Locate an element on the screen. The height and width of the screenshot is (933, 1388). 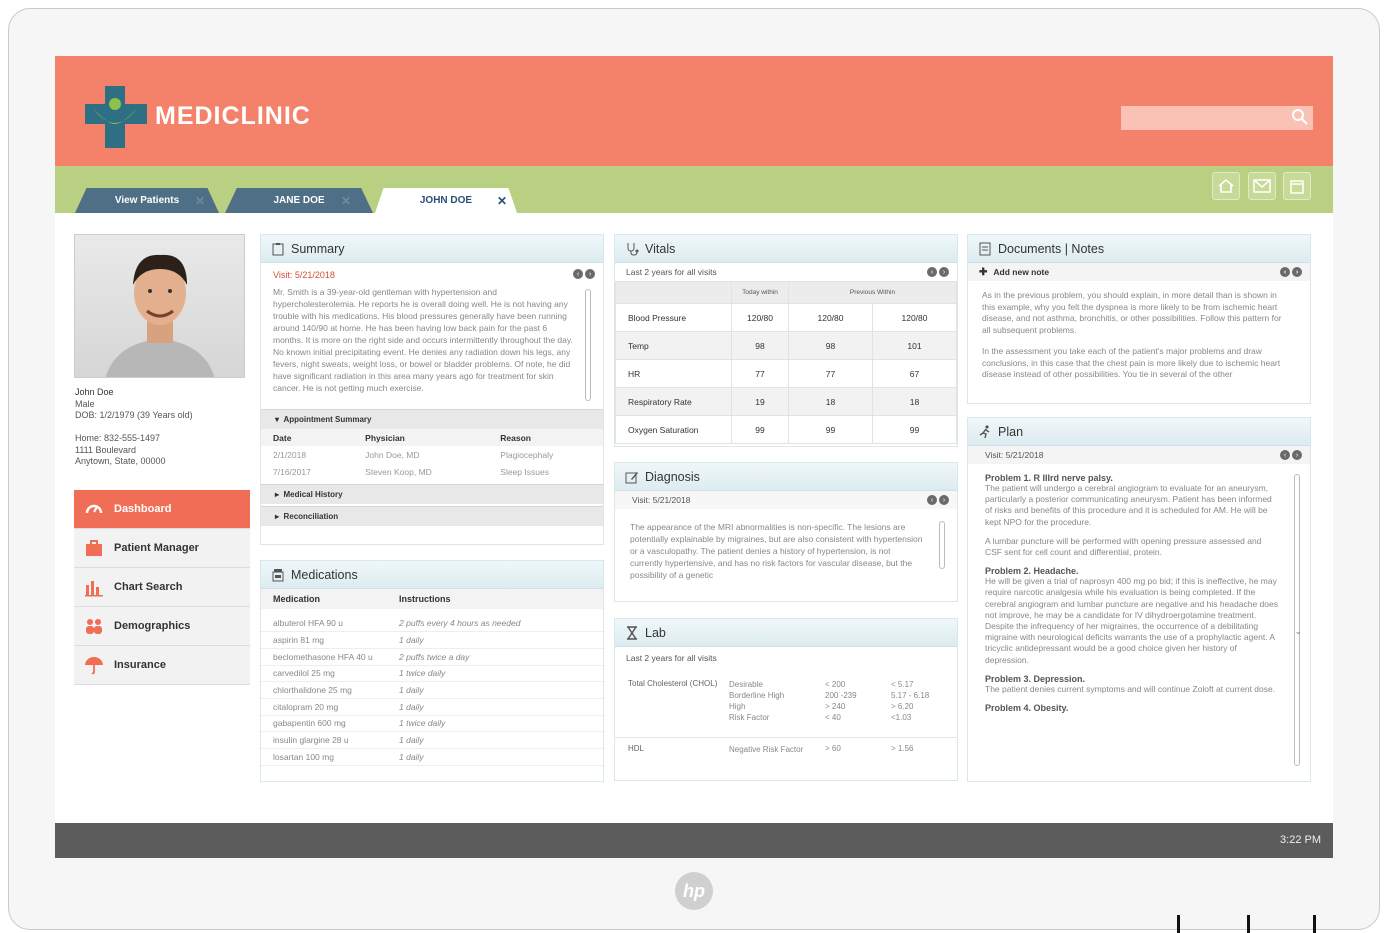
medication-name: chlorthalidone 25 mg is located at coordinates (324, 690).